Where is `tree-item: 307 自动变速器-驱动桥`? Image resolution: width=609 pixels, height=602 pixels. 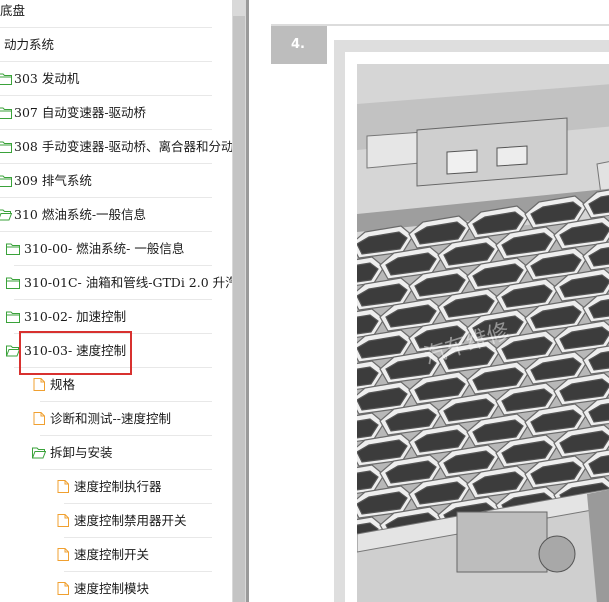
tree-item: 307 自动变速器-驱动桥 is located at coordinates (116, 113).